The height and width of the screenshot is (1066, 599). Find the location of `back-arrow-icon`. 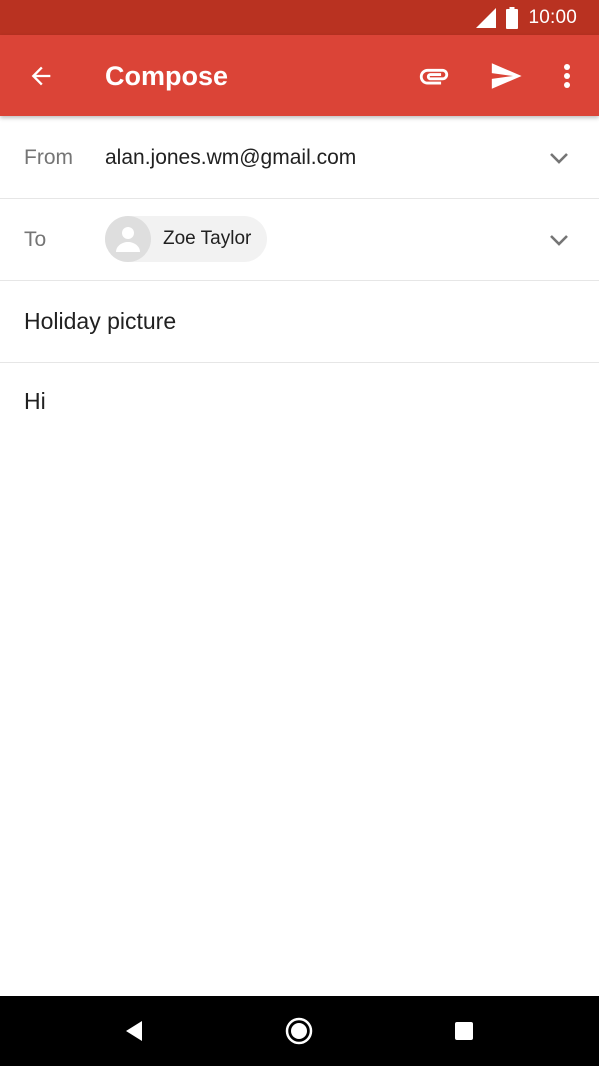

back-arrow-icon is located at coordinates (41, 76).